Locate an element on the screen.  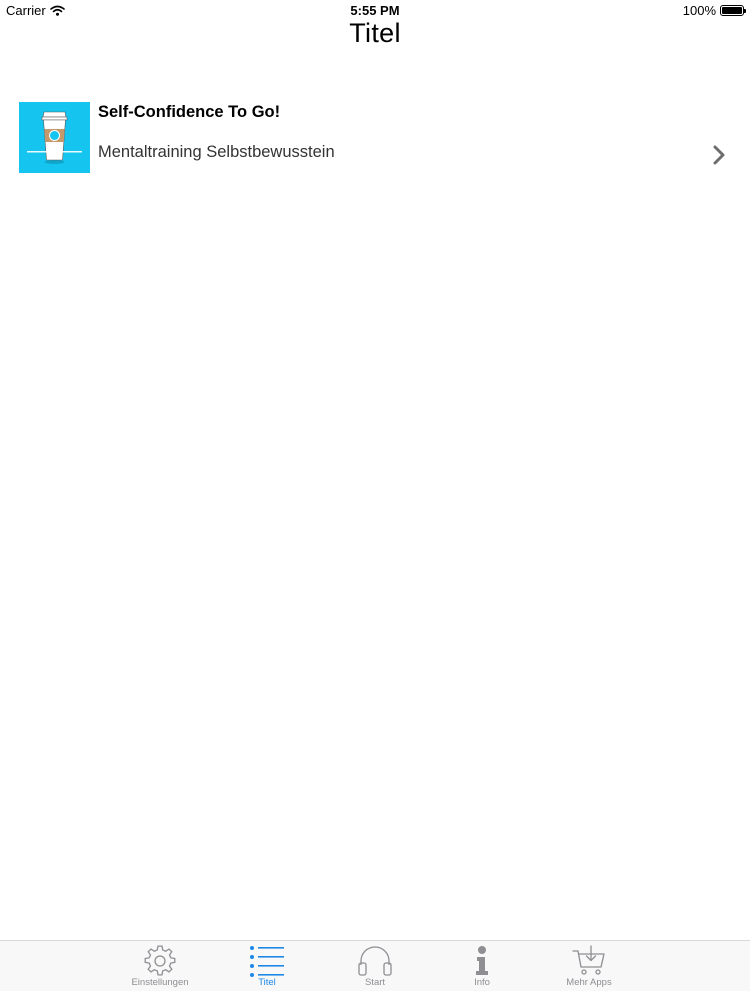
tab-label: Mehr Apps is located at coordinates (589, 982).